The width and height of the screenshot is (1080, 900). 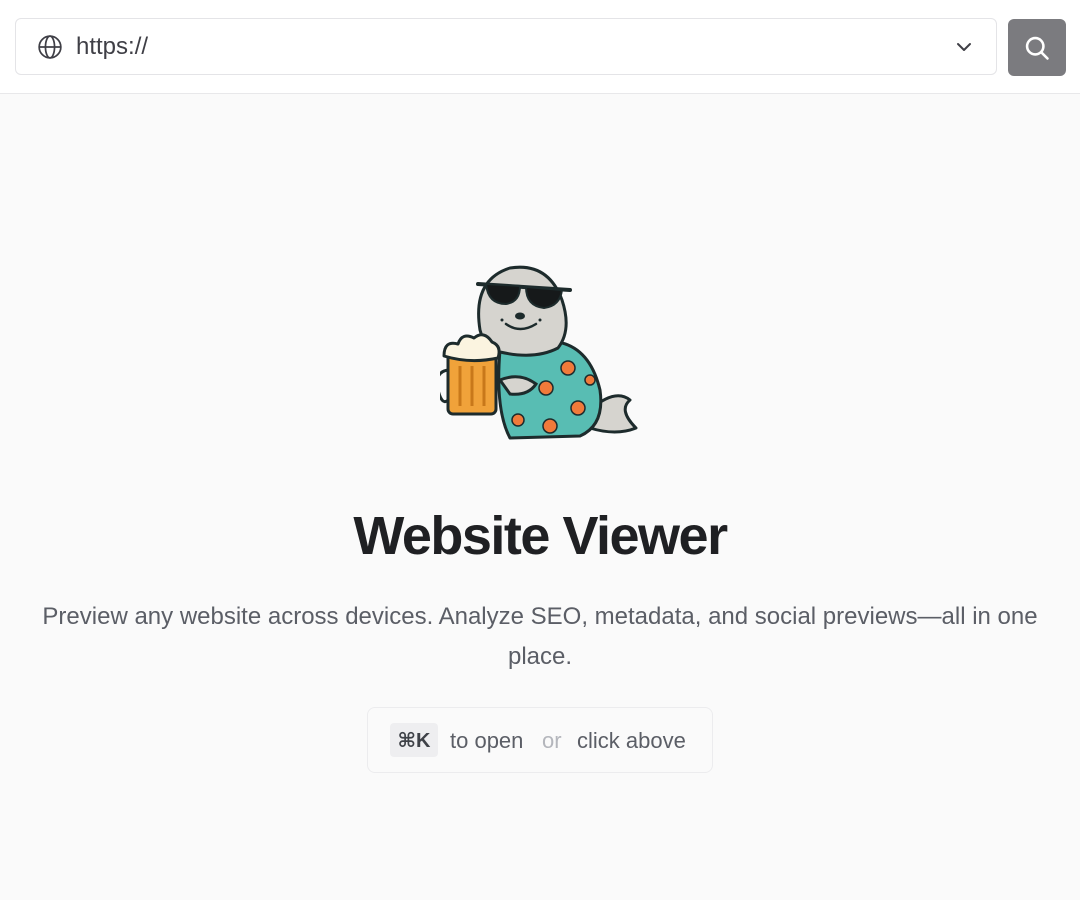 I want to click on hint-open-text: to open, so click(x=487, y=740).